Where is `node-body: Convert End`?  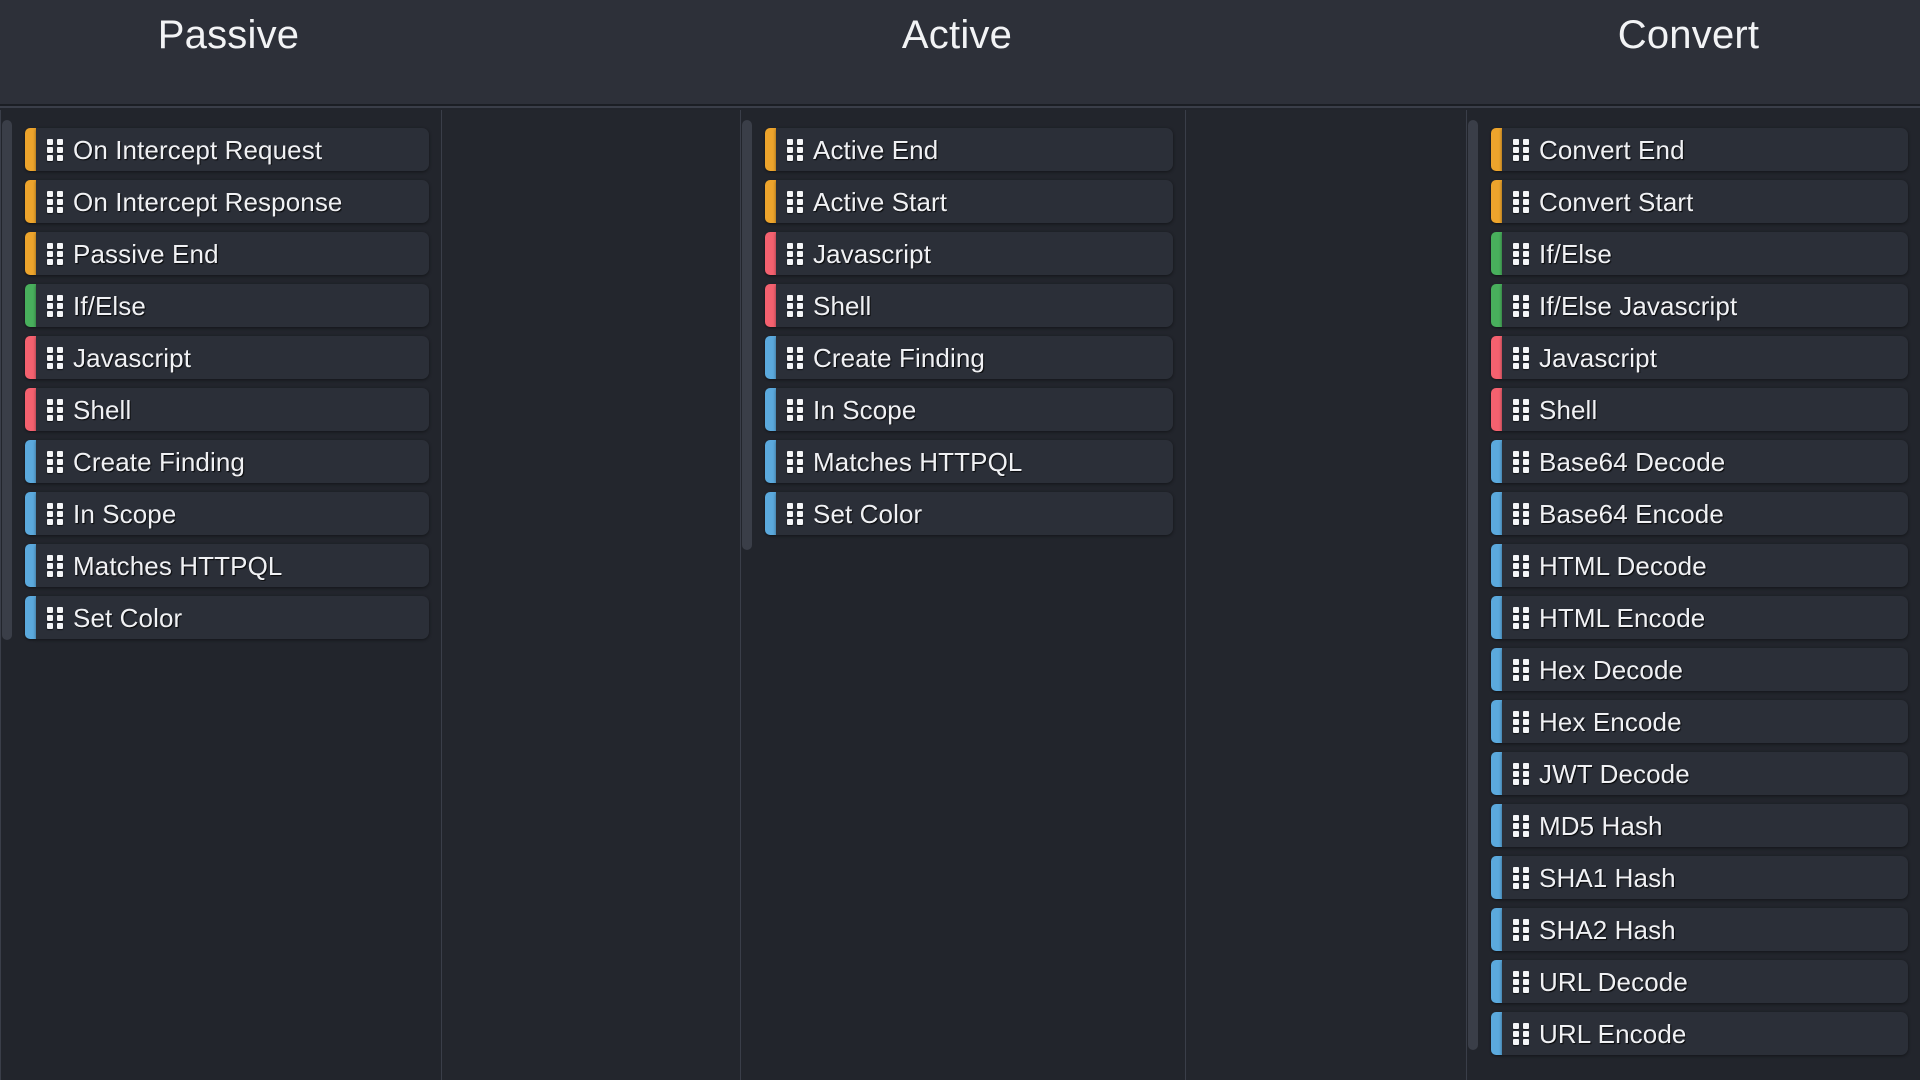
node-body: Convert End is located at coordinates (1705, 149).